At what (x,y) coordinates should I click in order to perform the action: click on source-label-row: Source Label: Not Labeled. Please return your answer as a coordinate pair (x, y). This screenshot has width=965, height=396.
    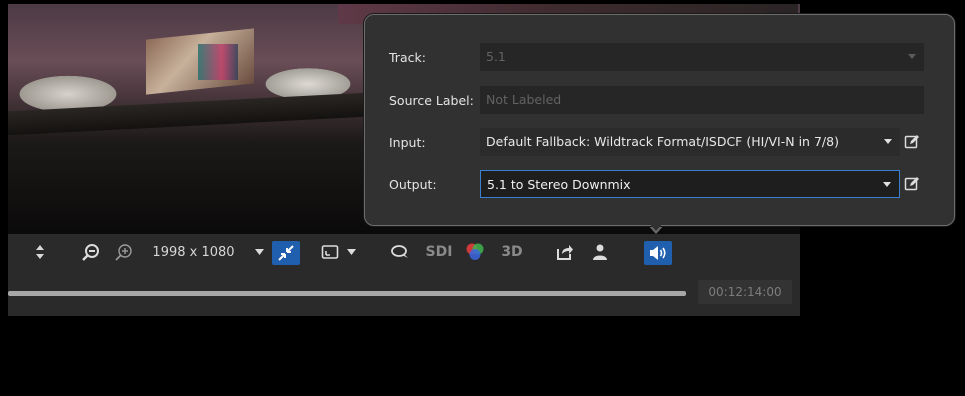
    Looking at the image, I should click on (659, 101).